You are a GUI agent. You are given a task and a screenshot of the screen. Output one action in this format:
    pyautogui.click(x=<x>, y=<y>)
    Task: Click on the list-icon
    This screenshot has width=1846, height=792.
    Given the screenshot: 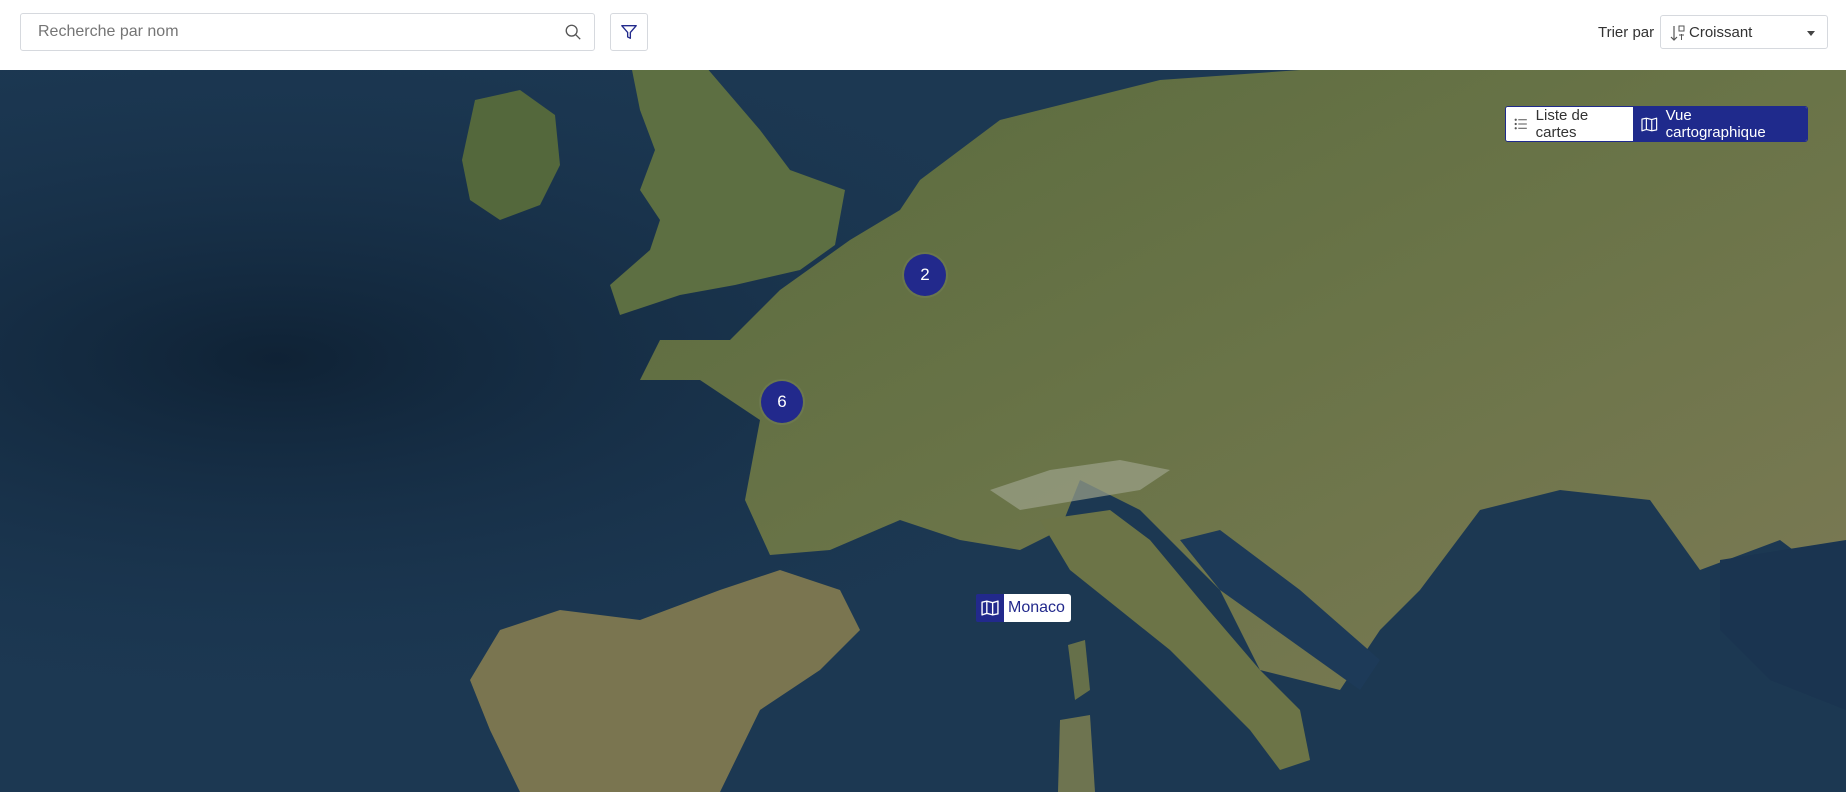 What is the action you would take?
    pyautogui.click(x=1520, y=124)
    